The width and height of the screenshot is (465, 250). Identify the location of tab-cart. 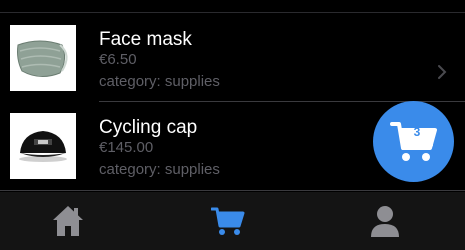
(227, 221).